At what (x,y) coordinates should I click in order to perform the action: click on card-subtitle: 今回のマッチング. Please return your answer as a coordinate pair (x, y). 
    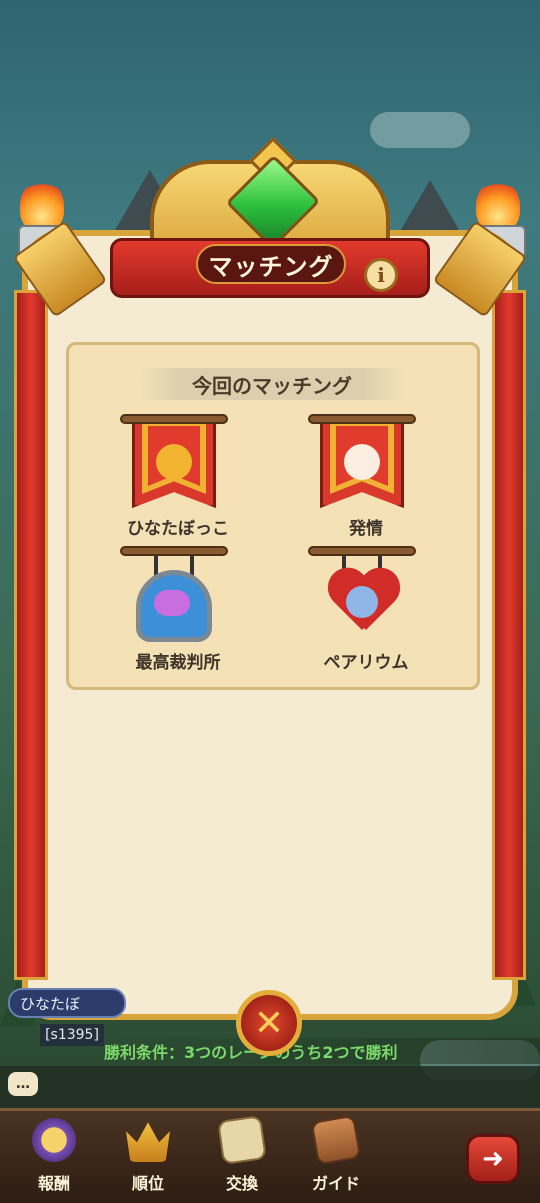
    Looking at the image, I should click on (272, 385).